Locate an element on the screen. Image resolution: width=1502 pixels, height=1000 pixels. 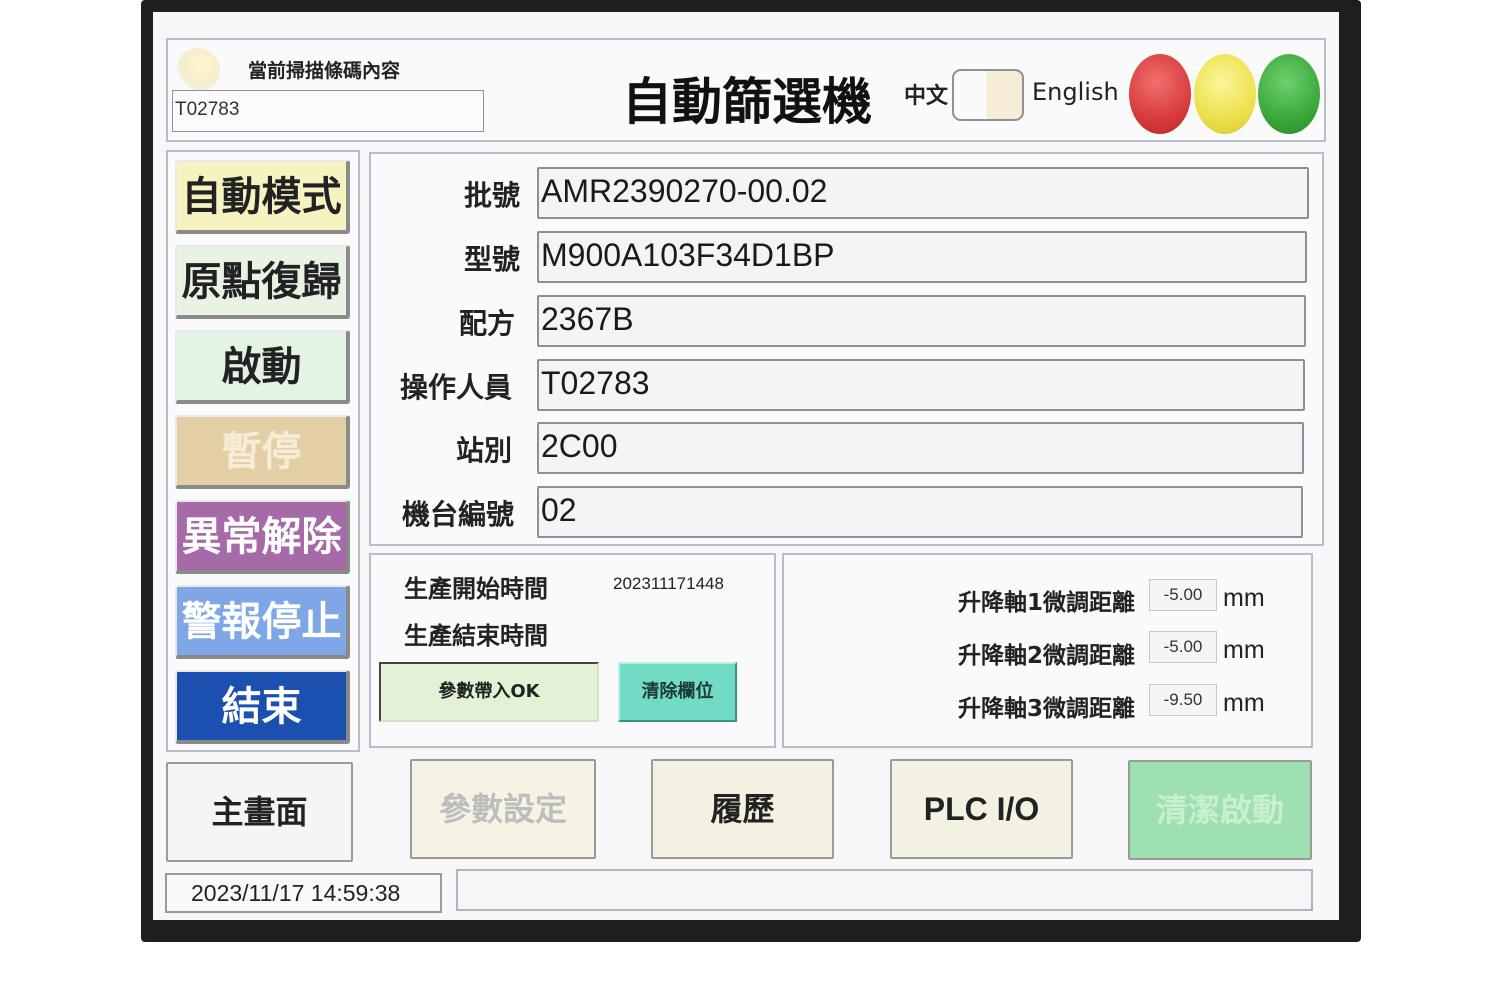
cleaning-start-button: 清潔啟動 is located at coordinates (1220, 810).